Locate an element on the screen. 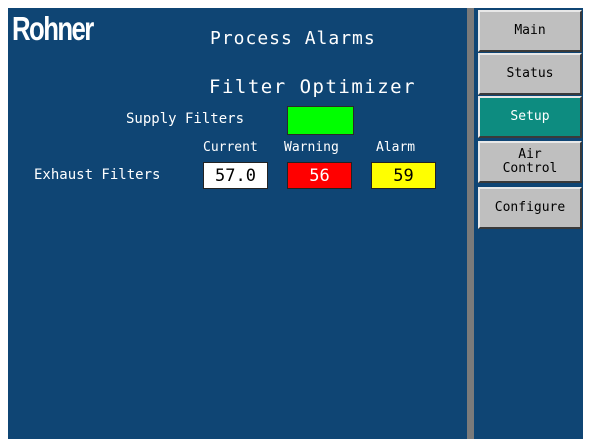 This screenshot has height=439, width=590. configure-button-label: Configure is located at coordinates (530, 207).